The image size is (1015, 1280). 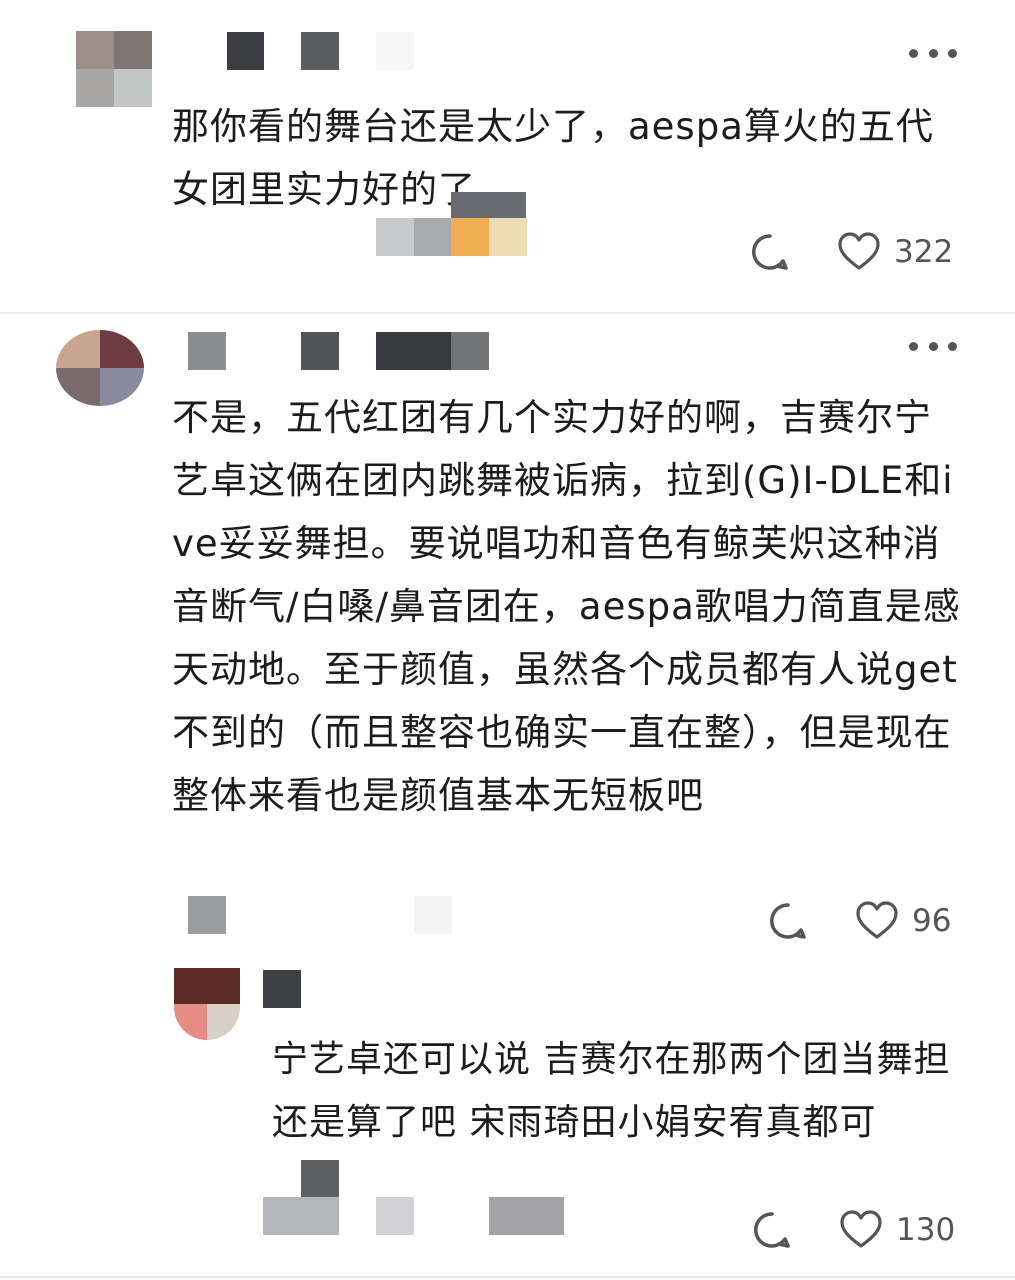 I want to click on like-count: 130, so click(x=926, y=1230).